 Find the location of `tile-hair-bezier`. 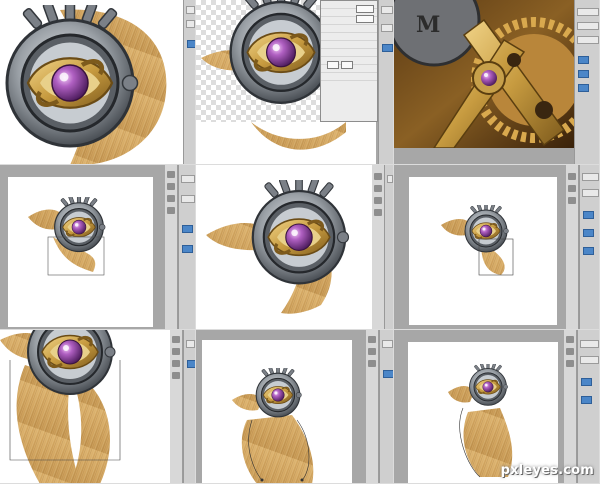

tile-hair-bezier is located at coordinates (295, 407).